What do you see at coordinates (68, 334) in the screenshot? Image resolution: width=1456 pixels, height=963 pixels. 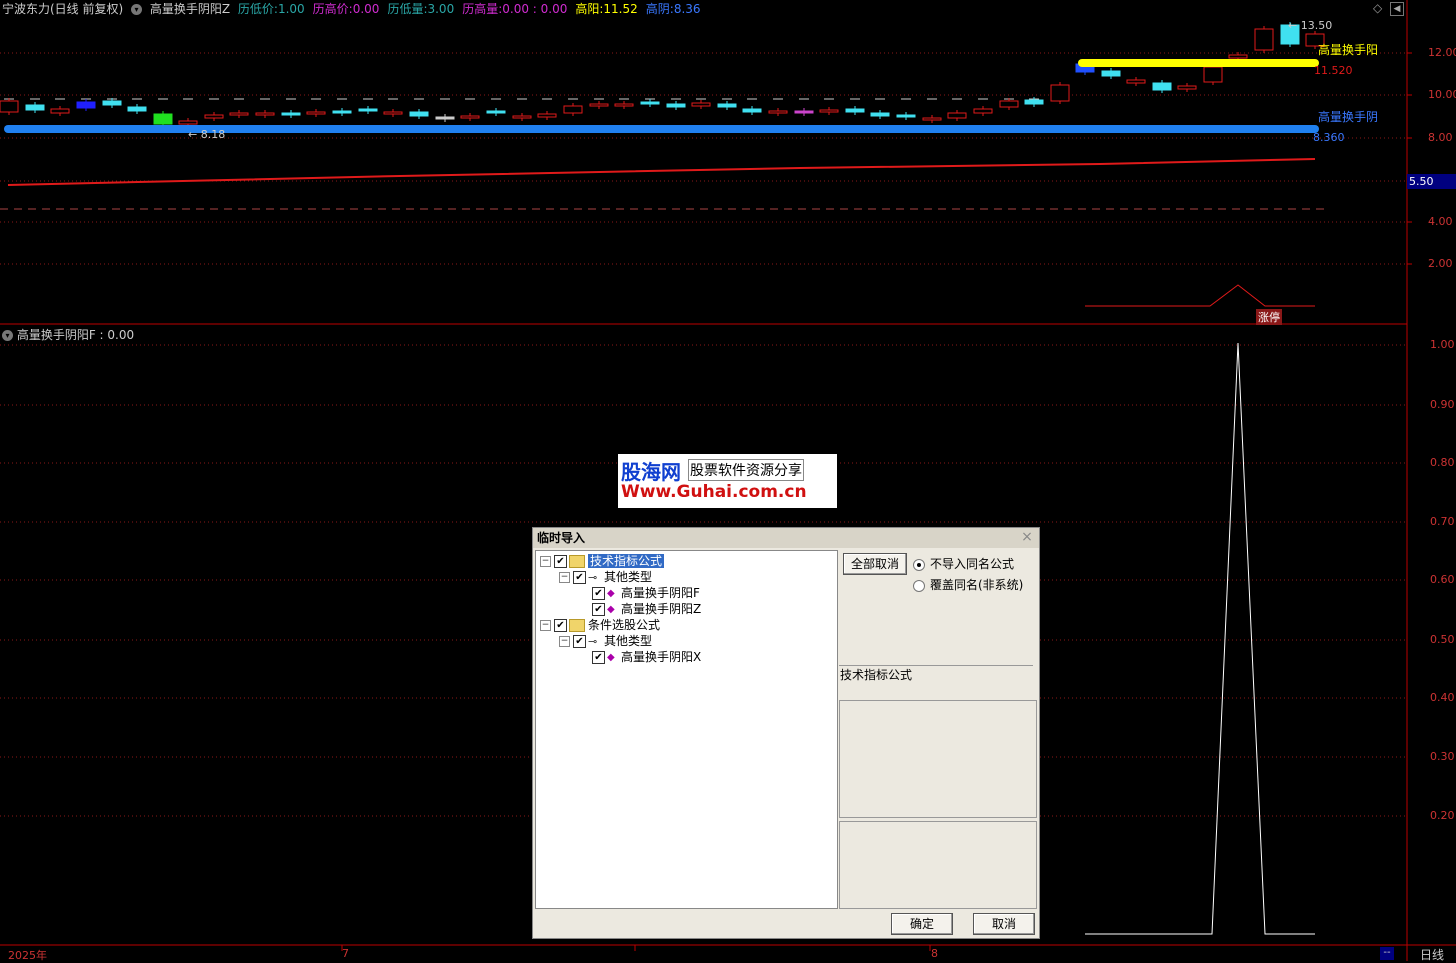 I see `sub-panel-title: ▾ 高量换手阴阳F : 0.00` at bounding box center [68, 334].